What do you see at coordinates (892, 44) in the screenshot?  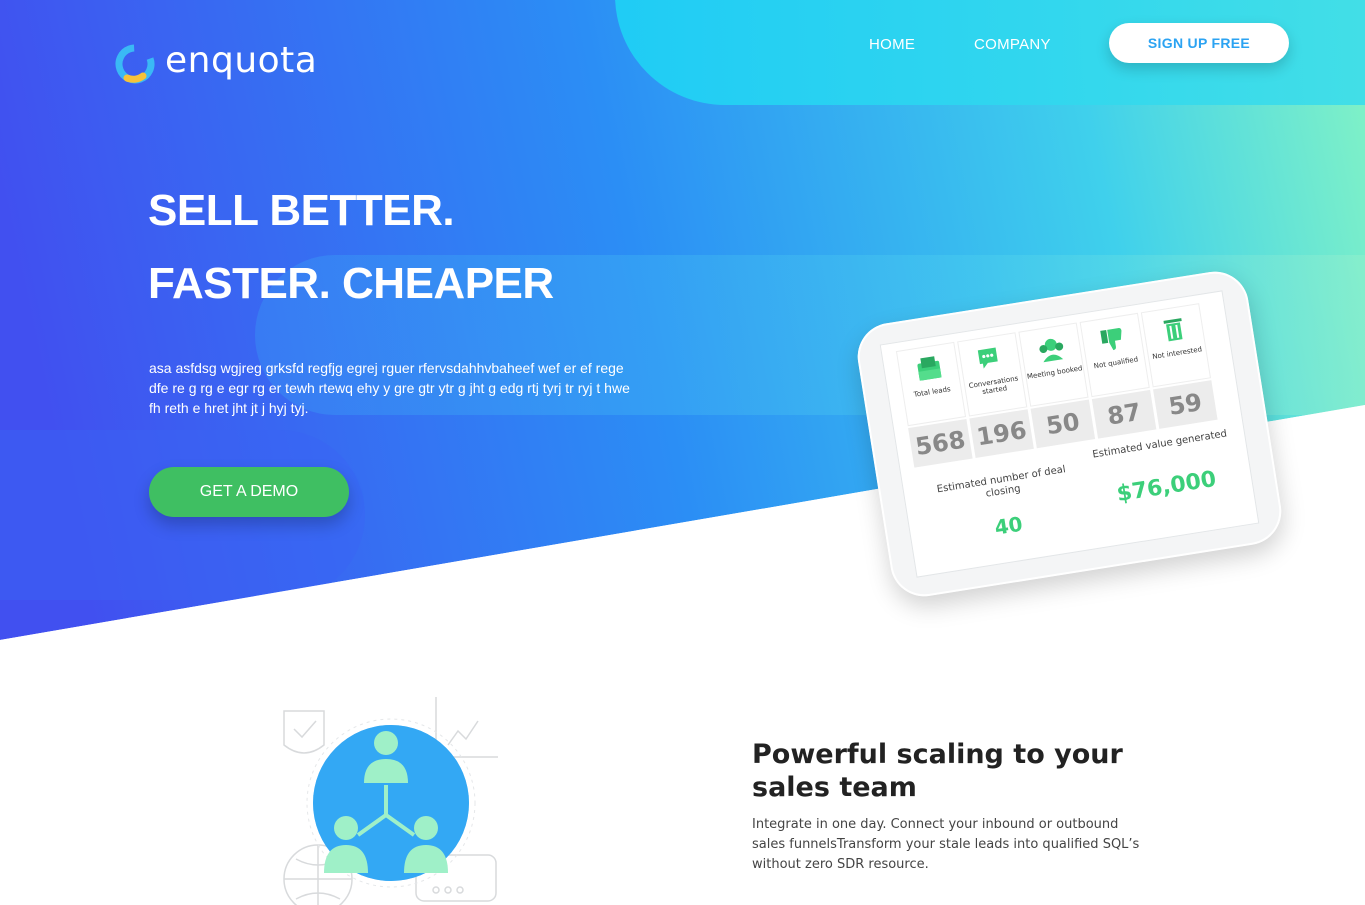 I see `nav-home-link: HOME` at bounding box center [892, 44].